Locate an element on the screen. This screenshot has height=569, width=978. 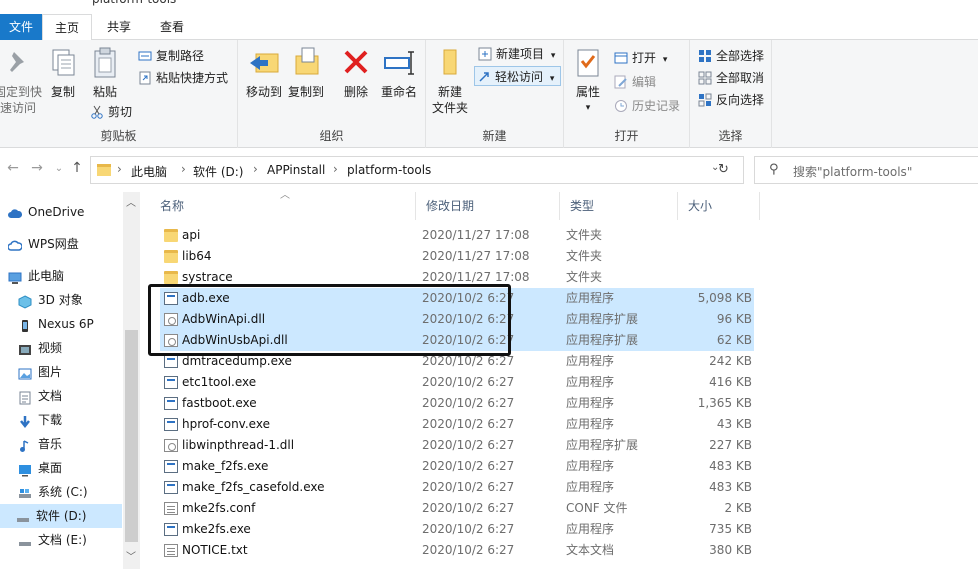
file-row: adb.exe 2020/10/2 6:27 应用程序 5,098 KB is located at coordinates (457, 298).